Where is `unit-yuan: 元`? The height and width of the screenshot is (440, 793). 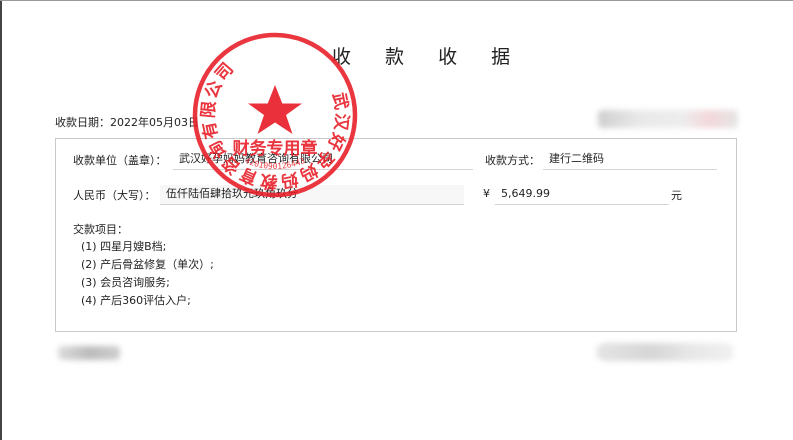
unit-yuan: 元 is located at coordinates (676, 195).